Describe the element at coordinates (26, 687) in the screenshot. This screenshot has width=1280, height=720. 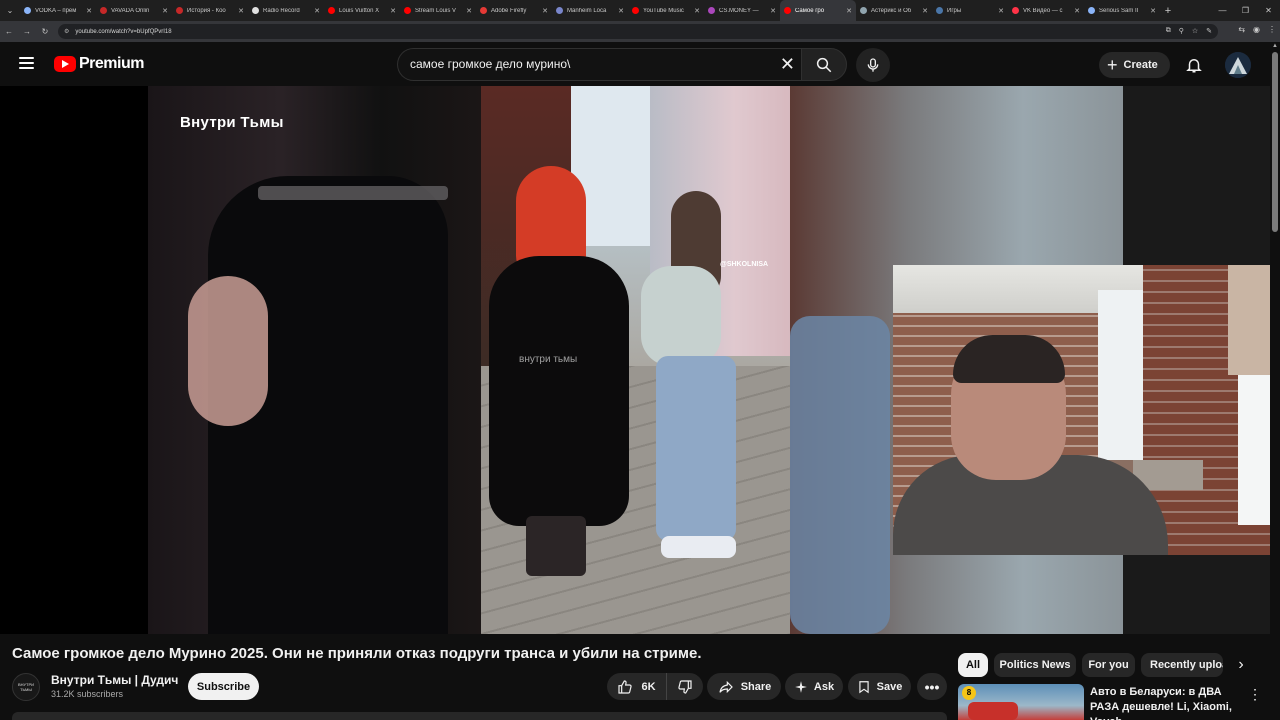
I see `channel-avatar: ВНУТРИ ТЬМЫ` at that location.